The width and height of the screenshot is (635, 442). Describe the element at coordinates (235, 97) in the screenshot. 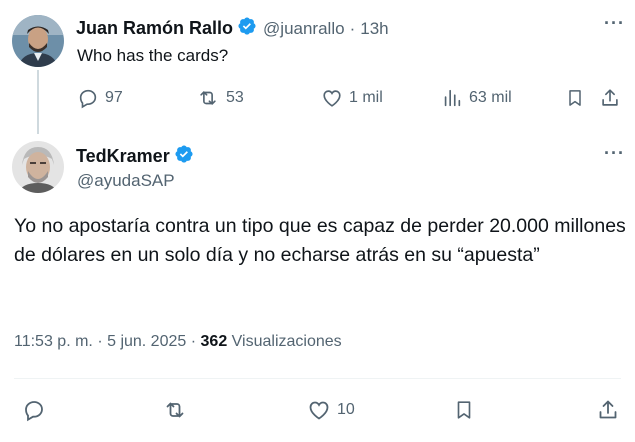

I see `repost-count: 53` at that location.